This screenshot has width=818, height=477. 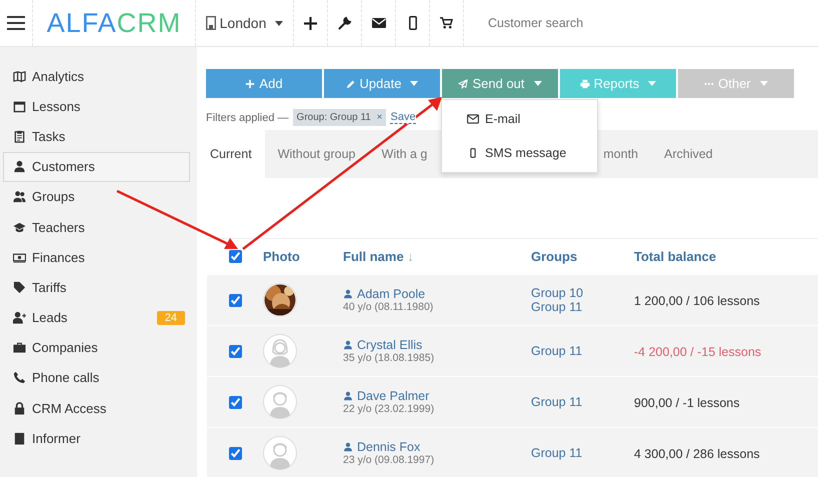 What do you see at coordinates (96, 378) in the screenshot?
I see `sidebar-item: Phone calls` at bounding box center [96, 378].